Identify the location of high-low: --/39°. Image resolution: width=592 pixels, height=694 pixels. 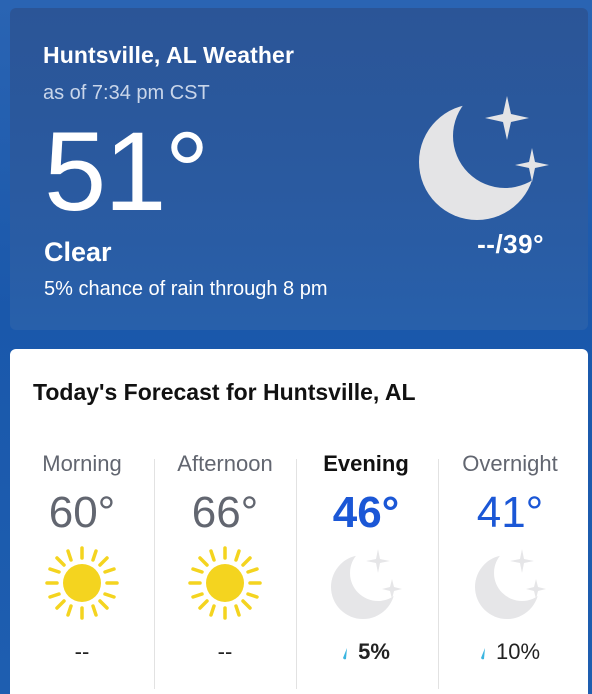
(510, 244).